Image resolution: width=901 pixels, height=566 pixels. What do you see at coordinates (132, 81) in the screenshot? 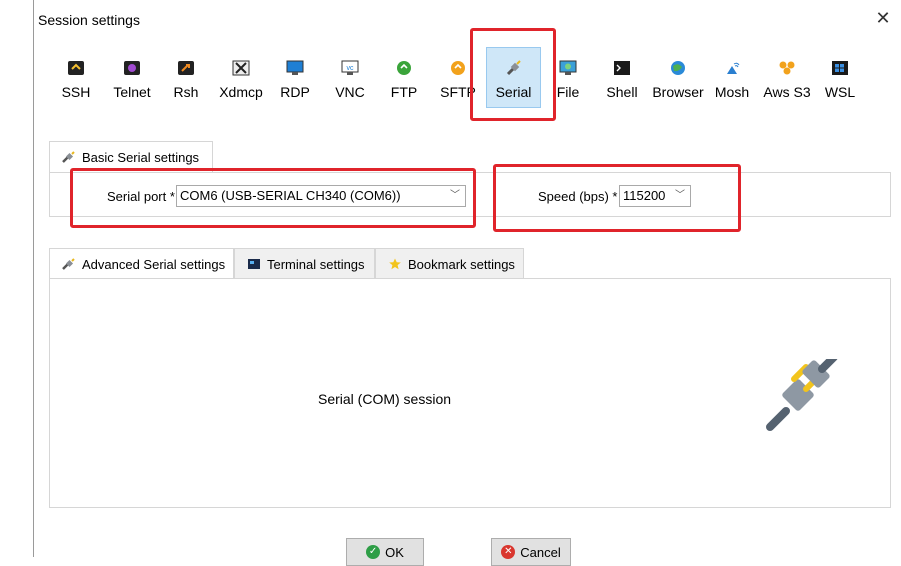
I see `toolbar-item-telnet: Telnet` at bounding box center [132, 81].